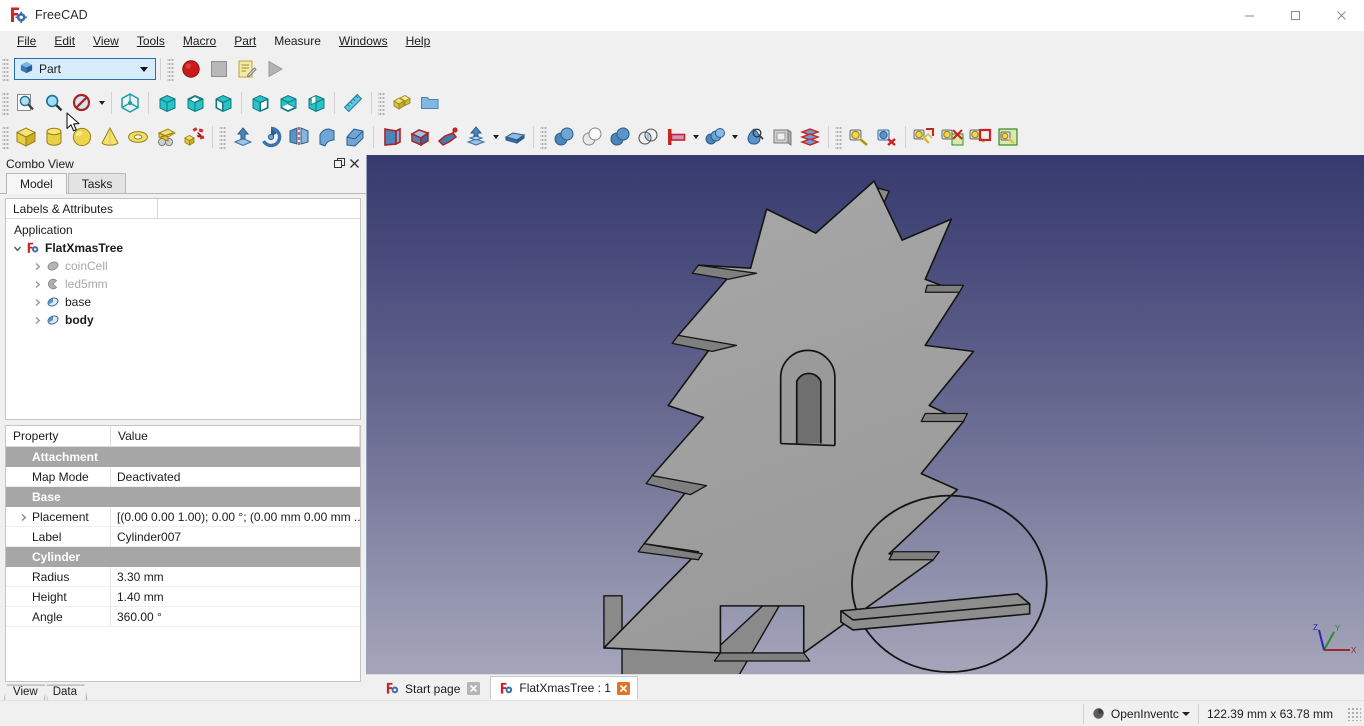 Image resolution: width=1364 pixels, height=726 pixels. What do you see at coordinates (138, 137) in the screenshot?
I see `torus-primitive-icon` at bounding box center [138, 137].